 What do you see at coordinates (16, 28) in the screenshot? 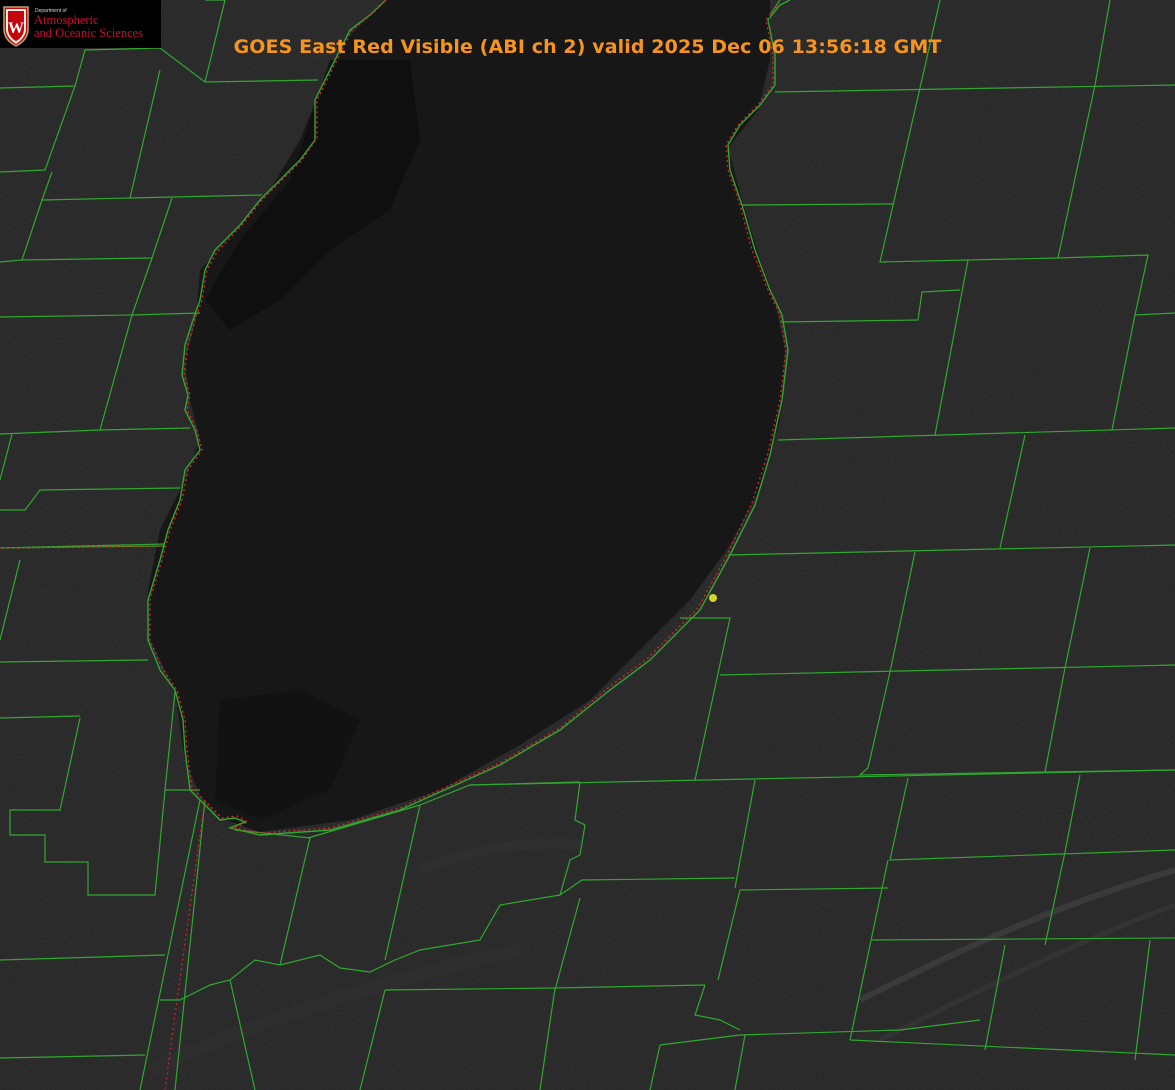
I see `crest-letter: W` at bounding box center [16, 28].